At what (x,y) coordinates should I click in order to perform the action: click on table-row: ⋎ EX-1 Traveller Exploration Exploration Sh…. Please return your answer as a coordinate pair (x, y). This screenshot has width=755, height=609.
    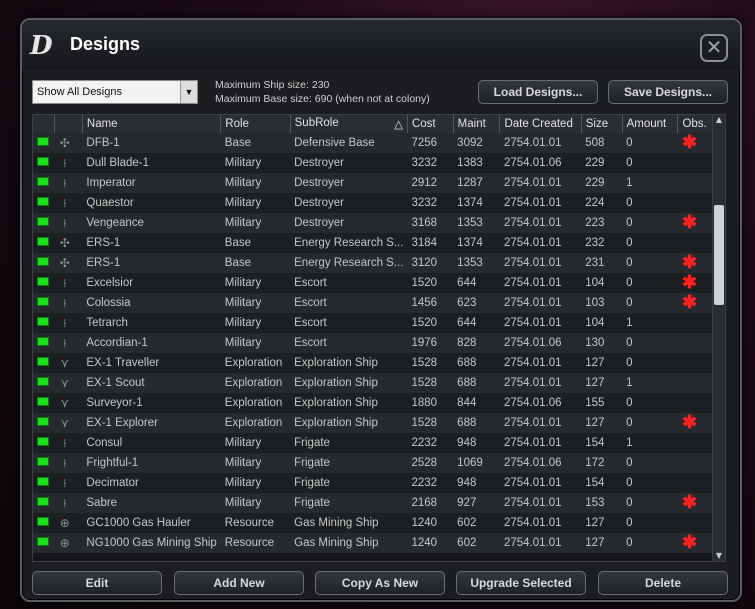
    Looking at the image, I should click on (373, 363).